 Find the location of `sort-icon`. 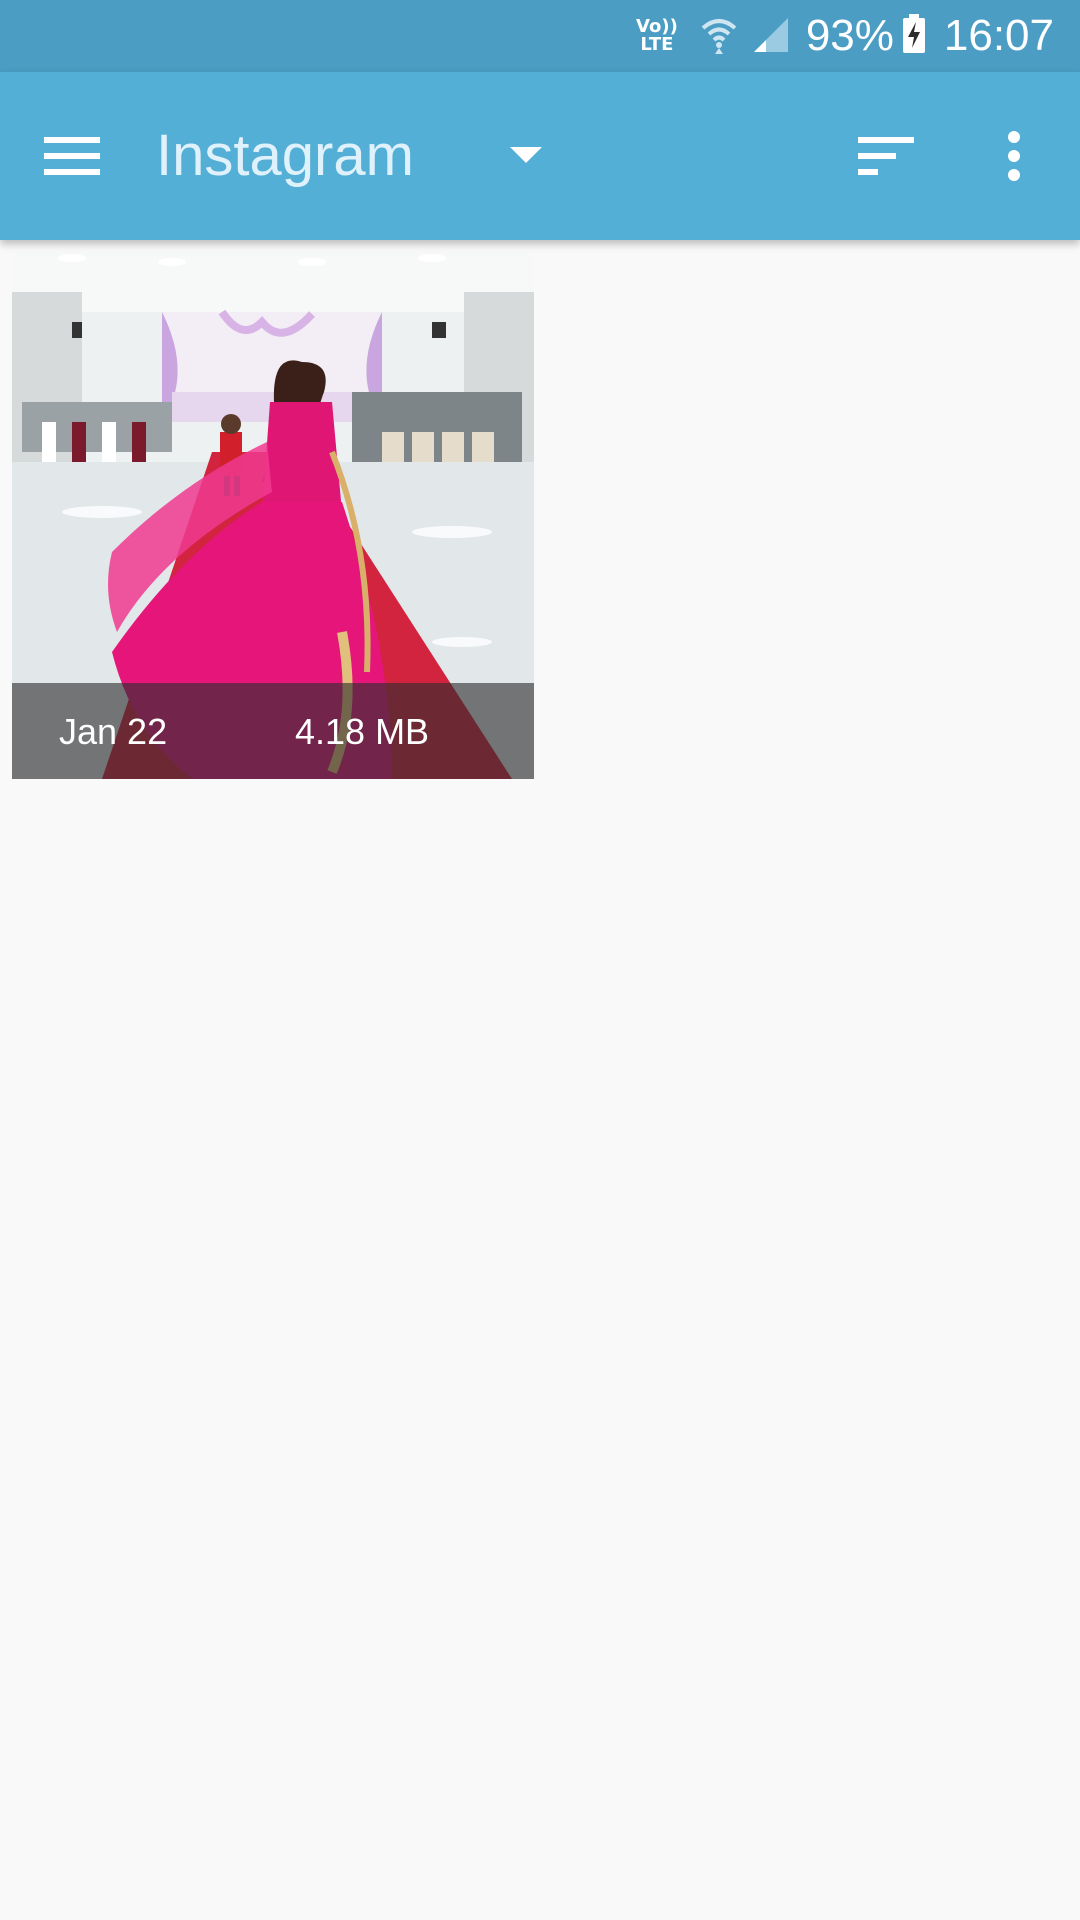

sort-icon is located at coordinates (886, 156).